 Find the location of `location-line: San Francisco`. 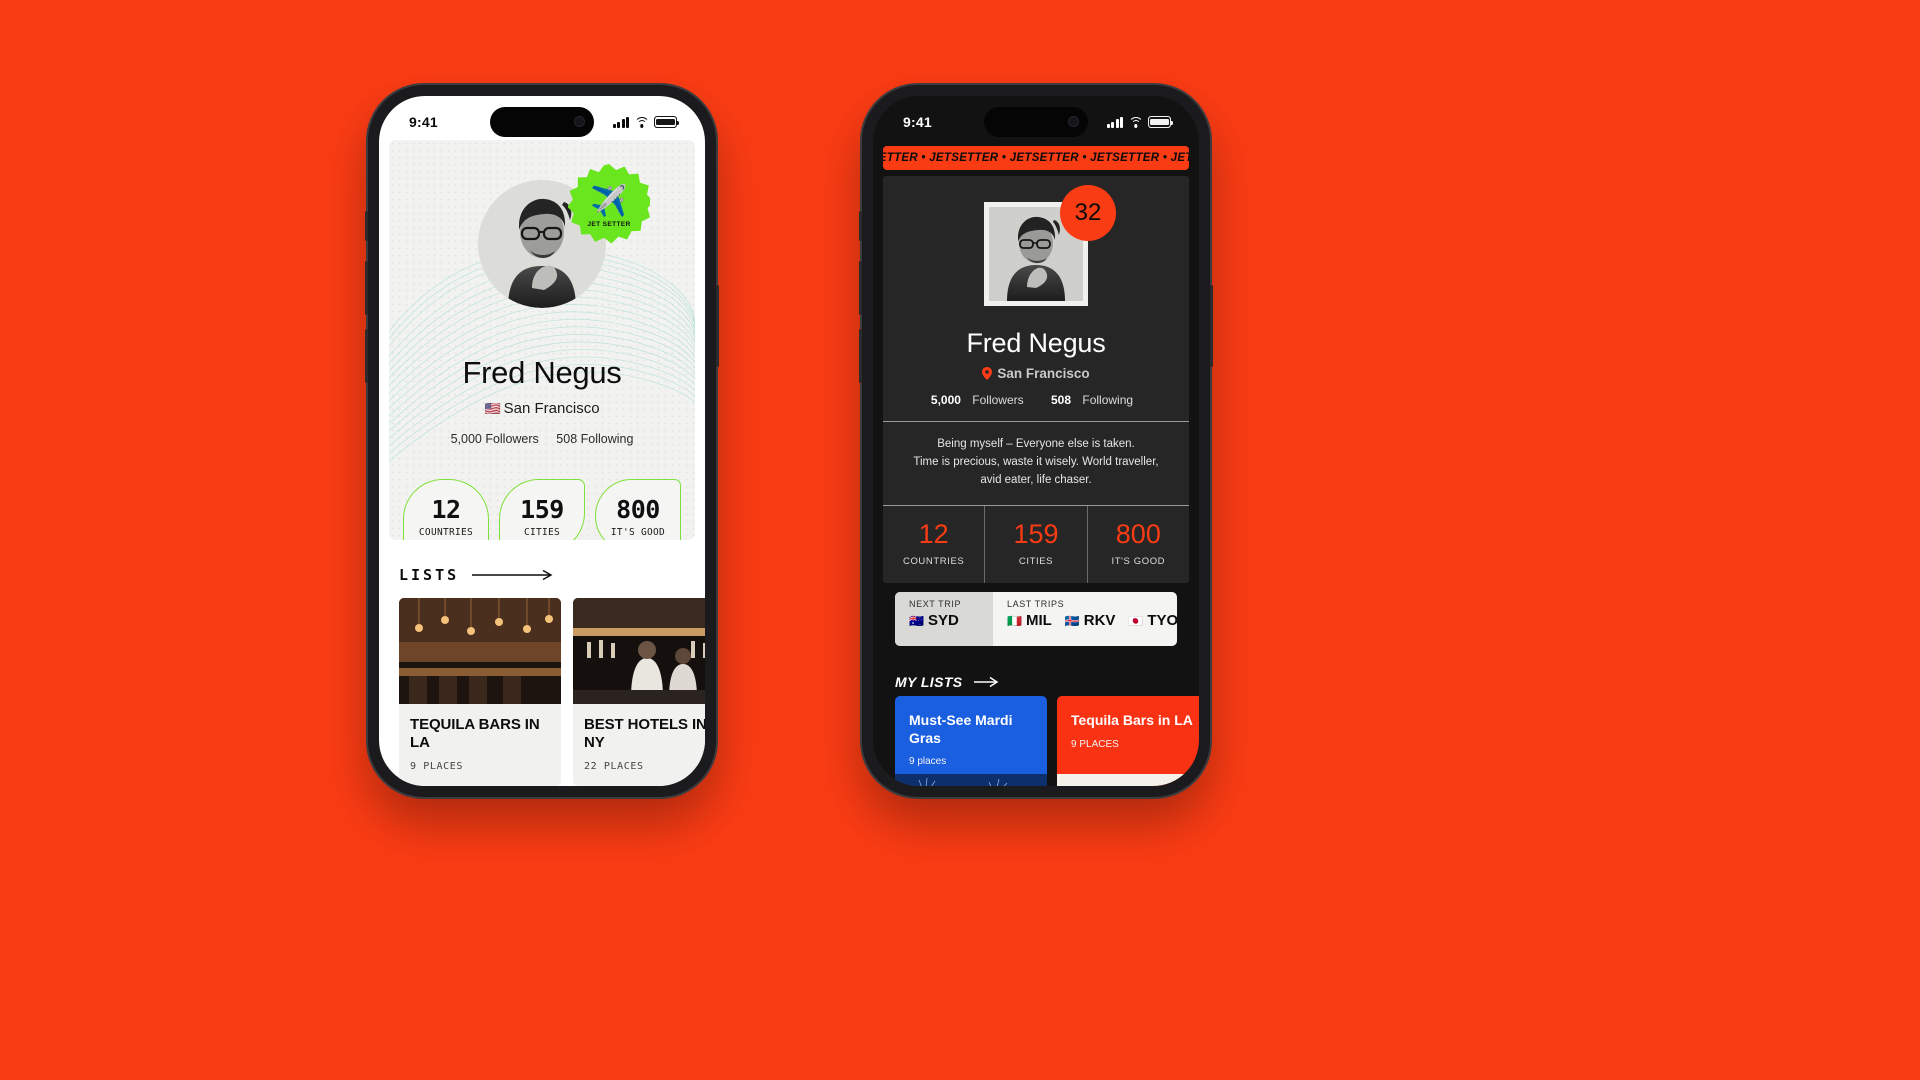

location-line: San Francisco is located at coordinates (1036, 373).